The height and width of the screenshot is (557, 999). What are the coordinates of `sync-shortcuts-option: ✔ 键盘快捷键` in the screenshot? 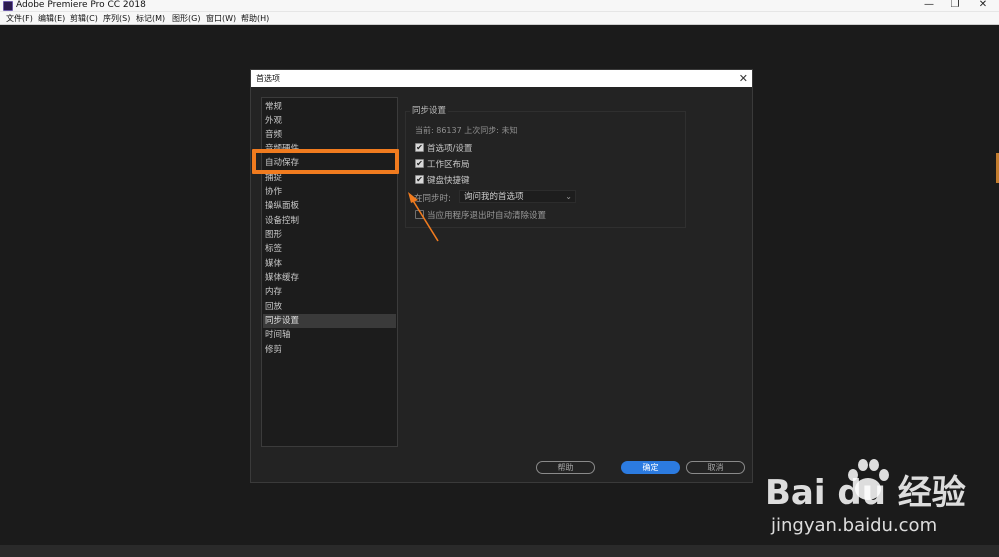 It's located at (442, 180).